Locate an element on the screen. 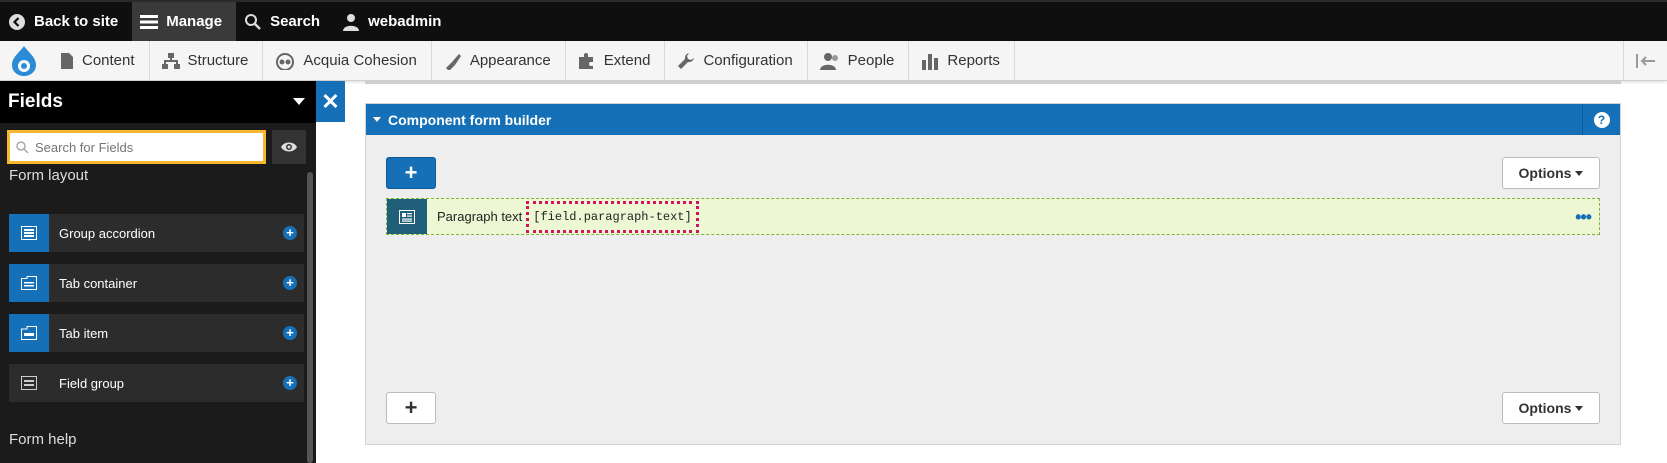 This screenshot has width=1667, height=463. tray-item-label: Structure is located at coordinates (218, 60).